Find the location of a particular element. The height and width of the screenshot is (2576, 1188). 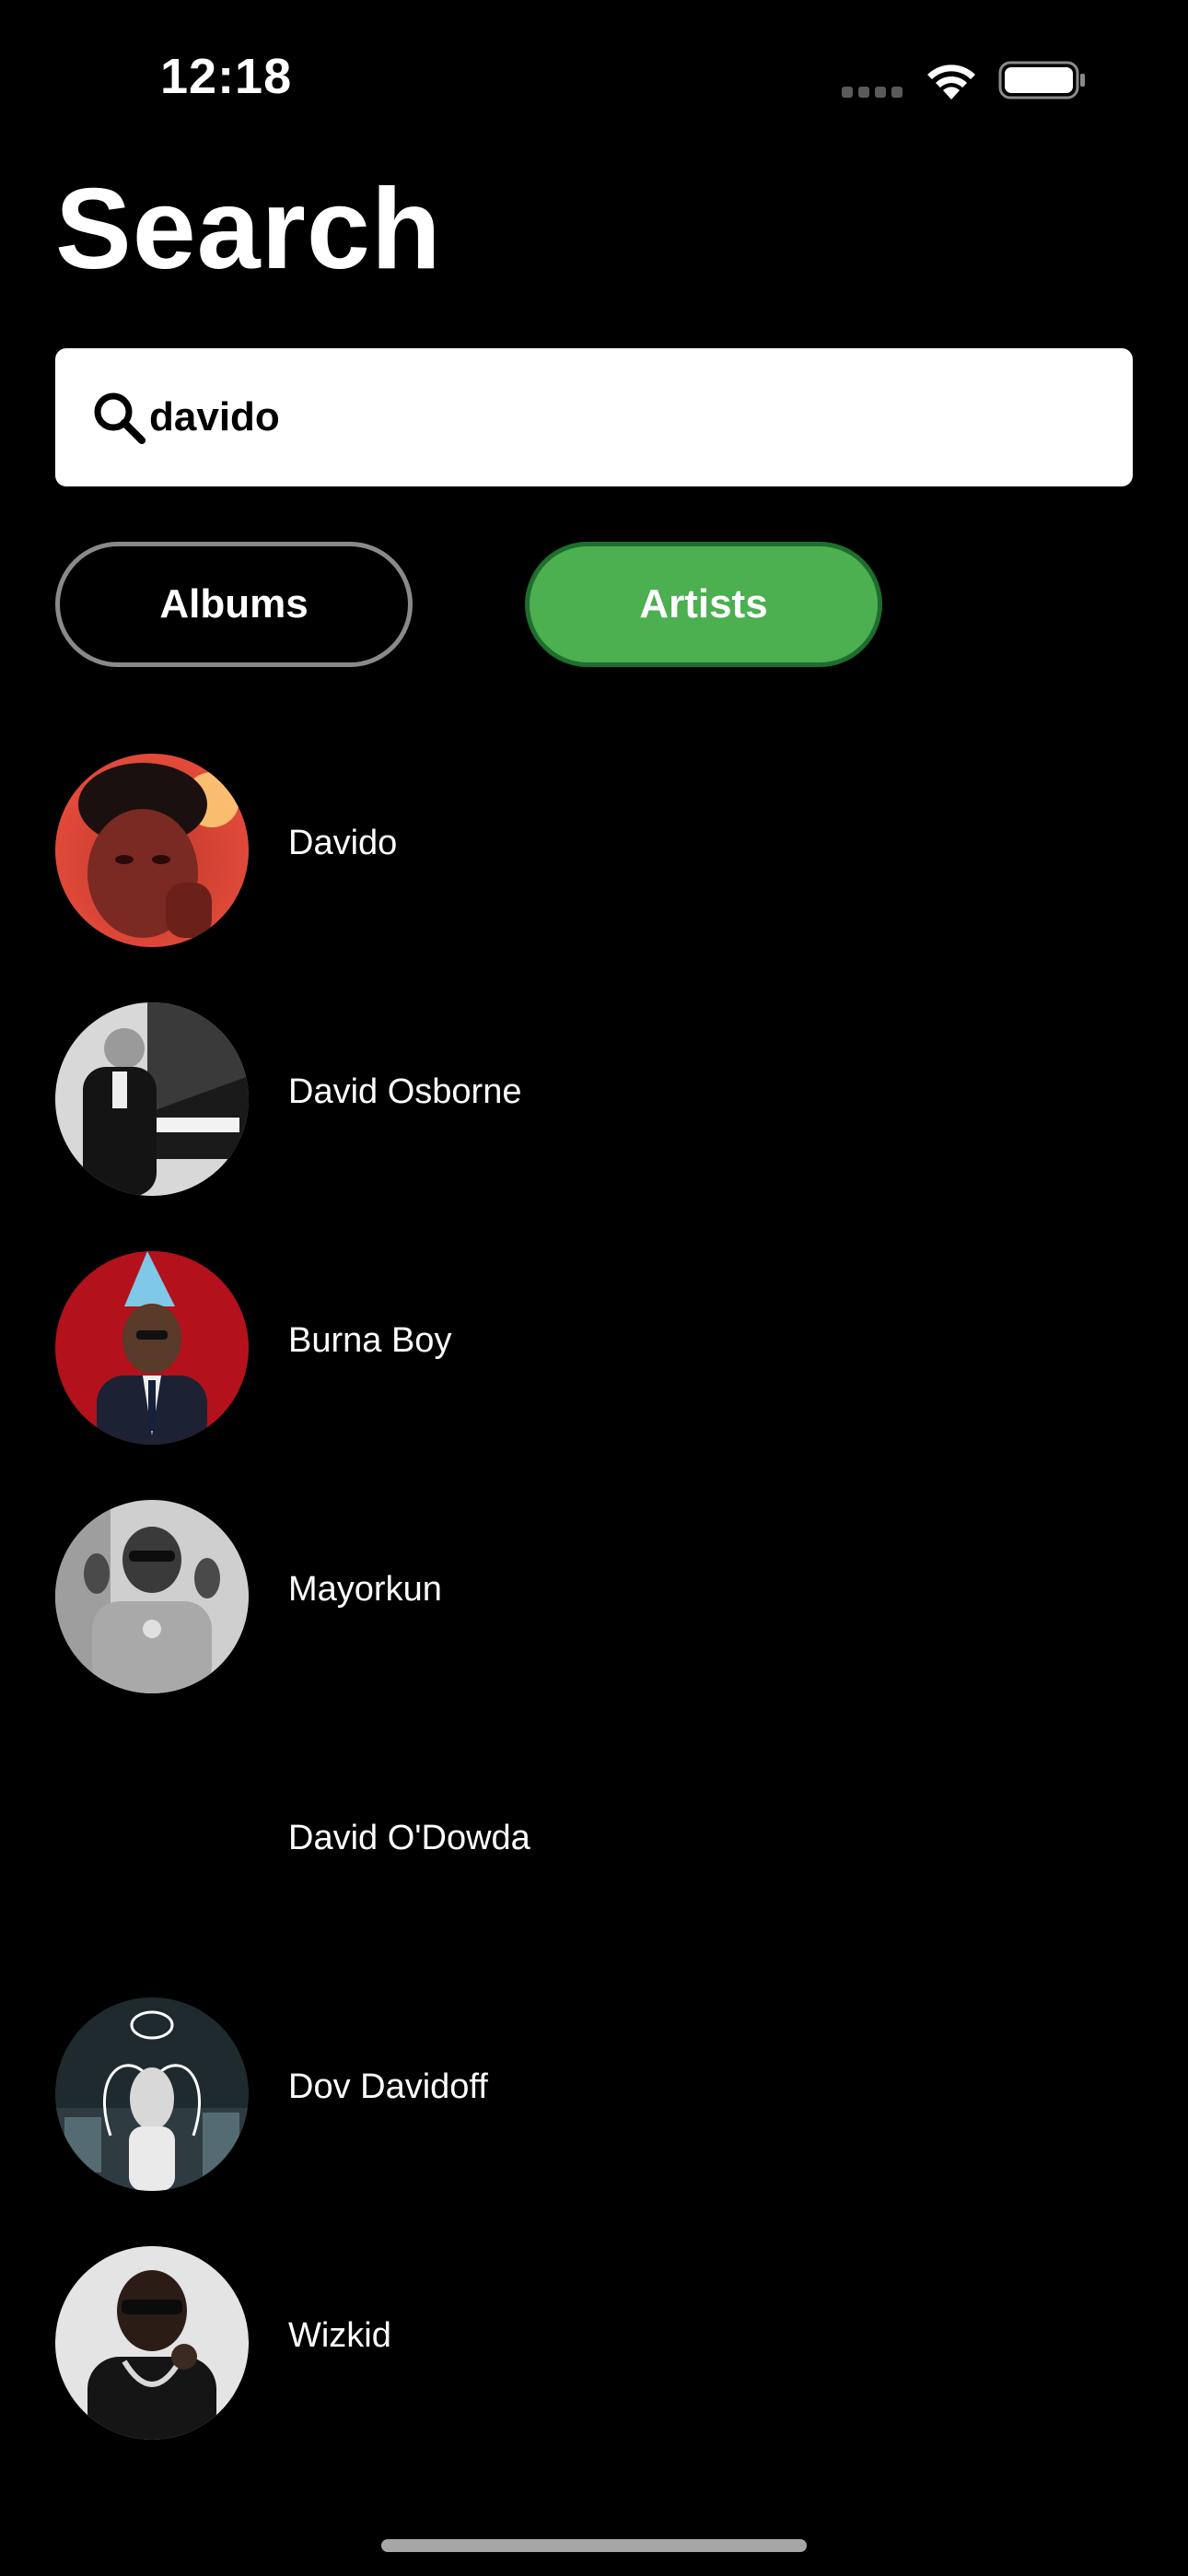

list-item: Wizkid is located at coordinates (594, 2343).